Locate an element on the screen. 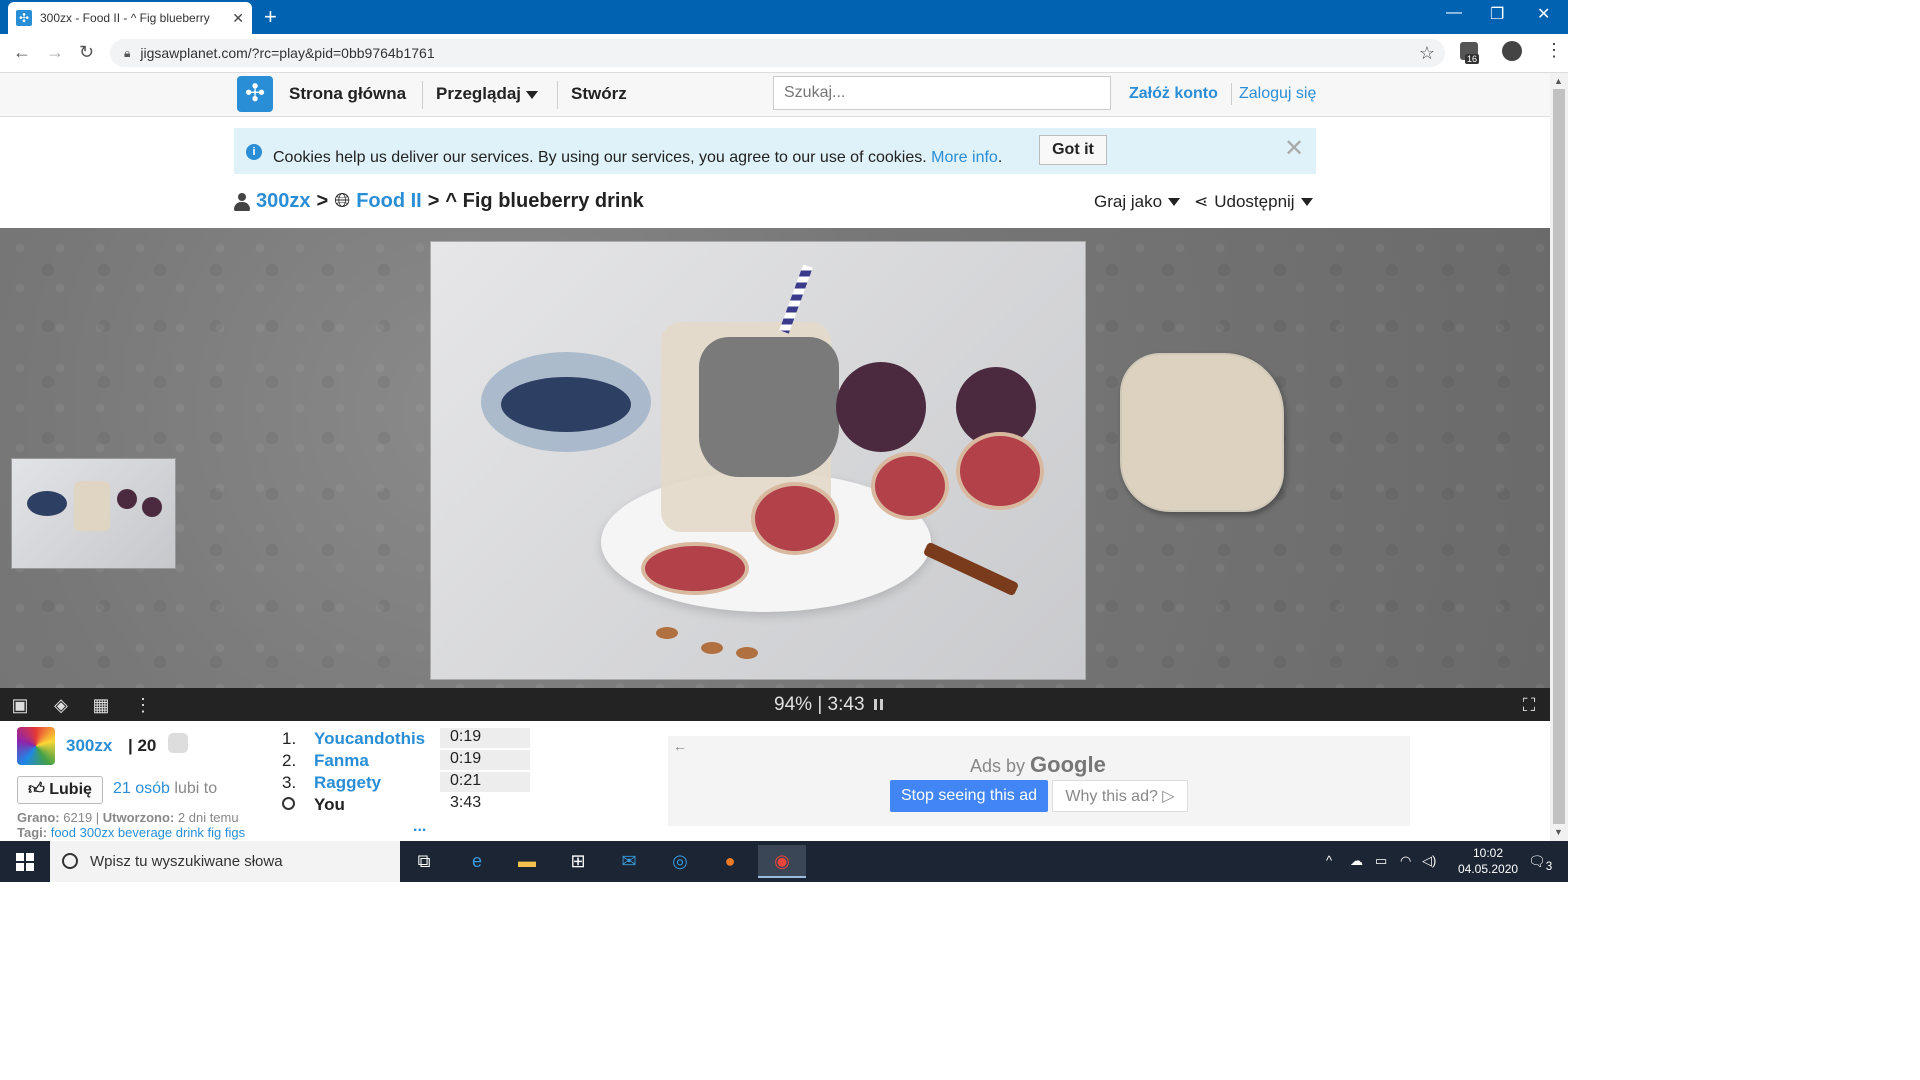  forward-icon: → is located at coordinates (55, 52).